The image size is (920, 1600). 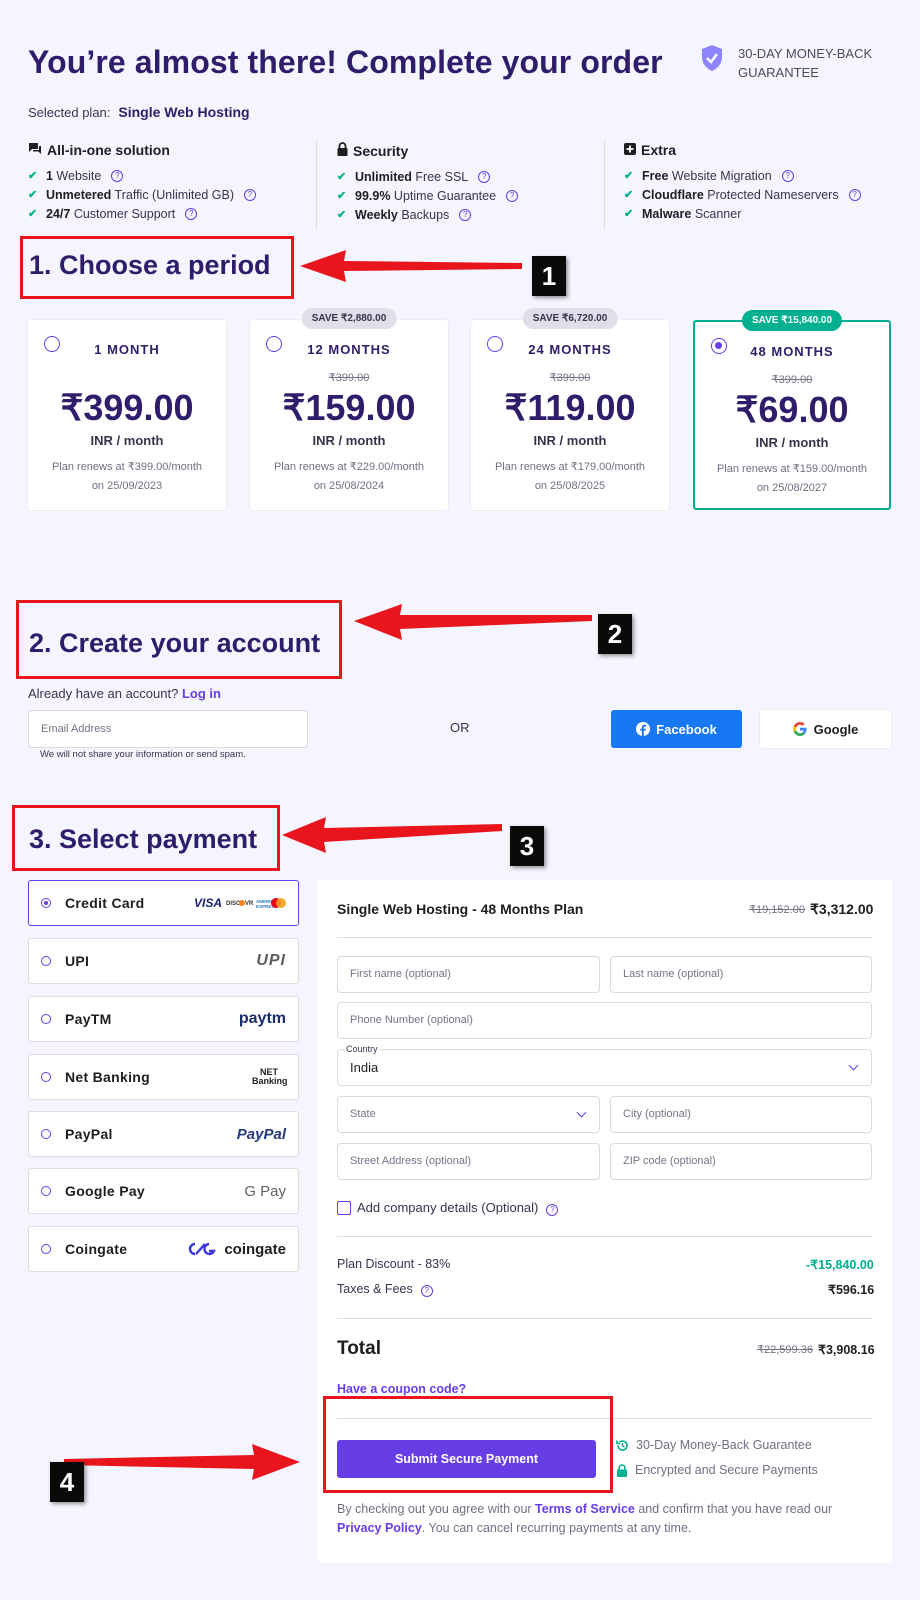 I want to click on facebook-label: Facebook, so click(x=686, y=729).